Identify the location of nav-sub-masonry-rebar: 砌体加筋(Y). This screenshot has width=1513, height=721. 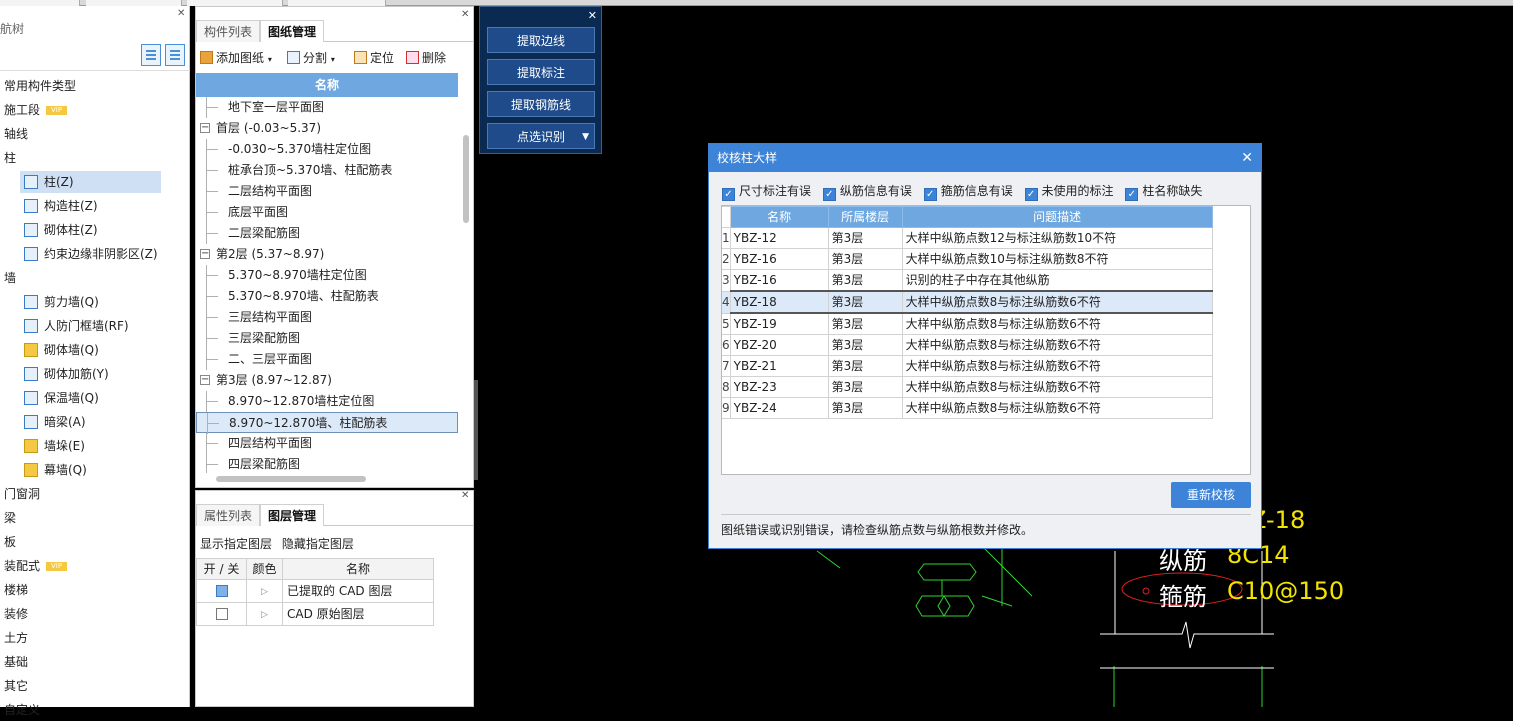
(90, 374).